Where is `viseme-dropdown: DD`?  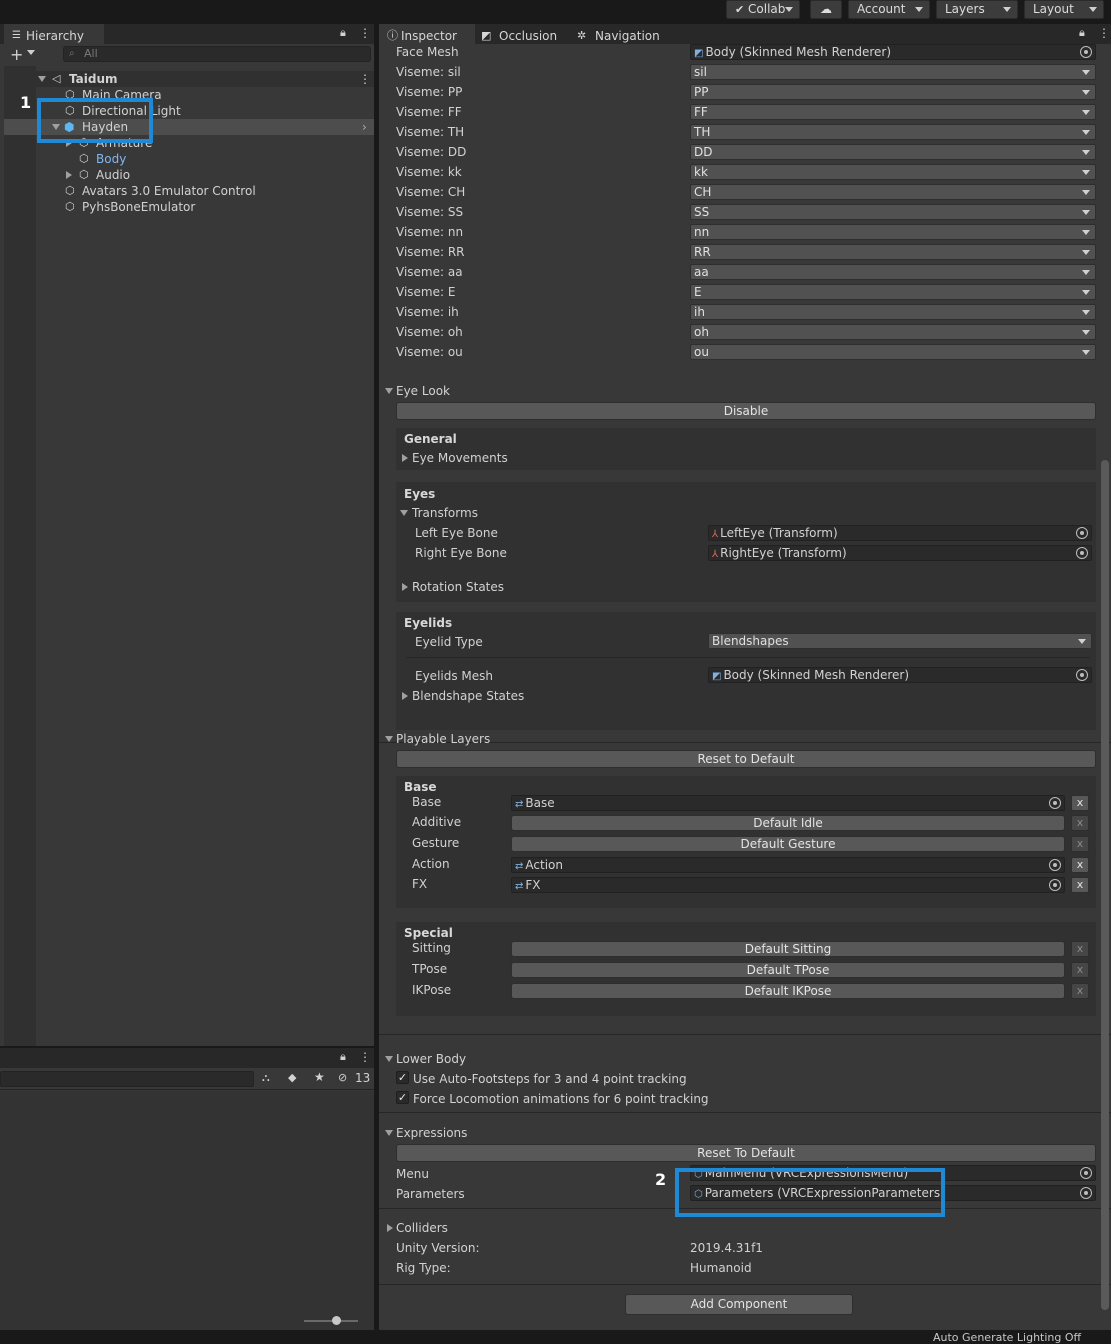 viseme-dropdown: DD is located at coordinates (893, 152).